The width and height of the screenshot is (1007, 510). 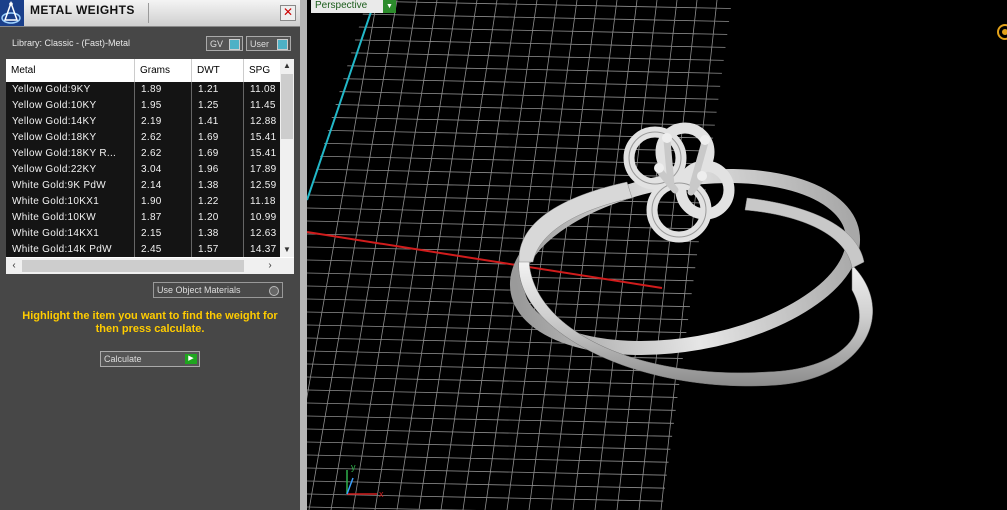 I want to click on column-header-dwt: DWT, so click(x=218, y=70).